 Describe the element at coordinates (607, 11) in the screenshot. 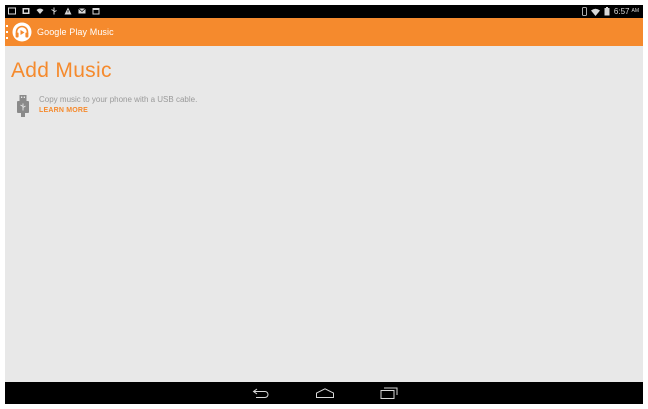

I see `battery-icon` at that location.